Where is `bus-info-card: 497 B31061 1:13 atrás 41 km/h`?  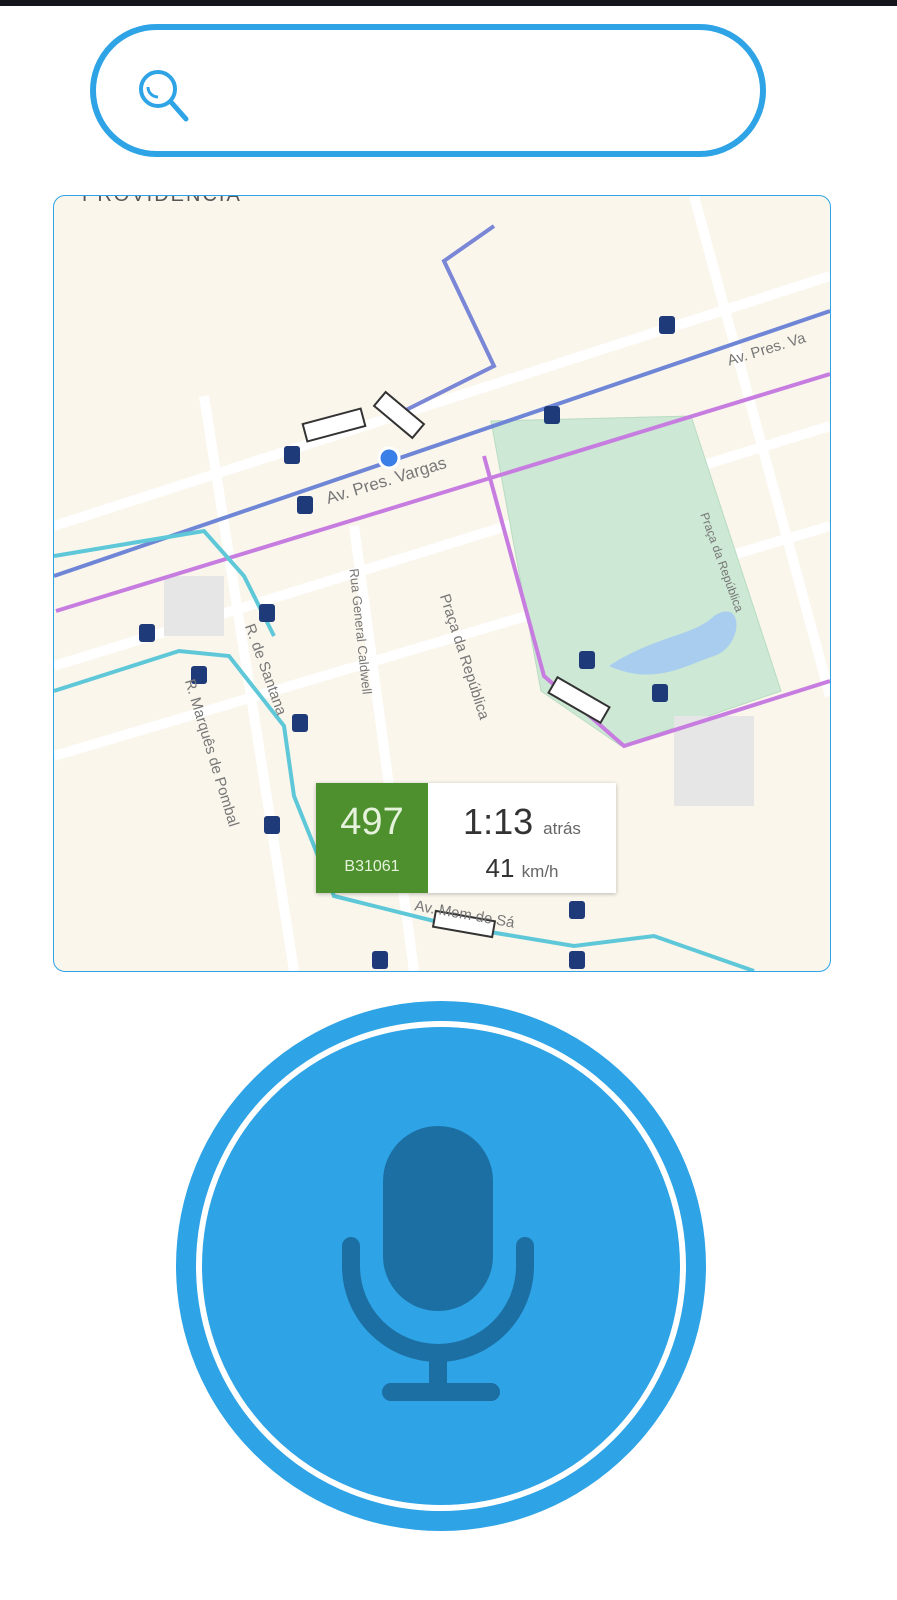 bus-info-card: 497 B31061 1:13 atrás 41 km/h is located at coordinates (466, 838).